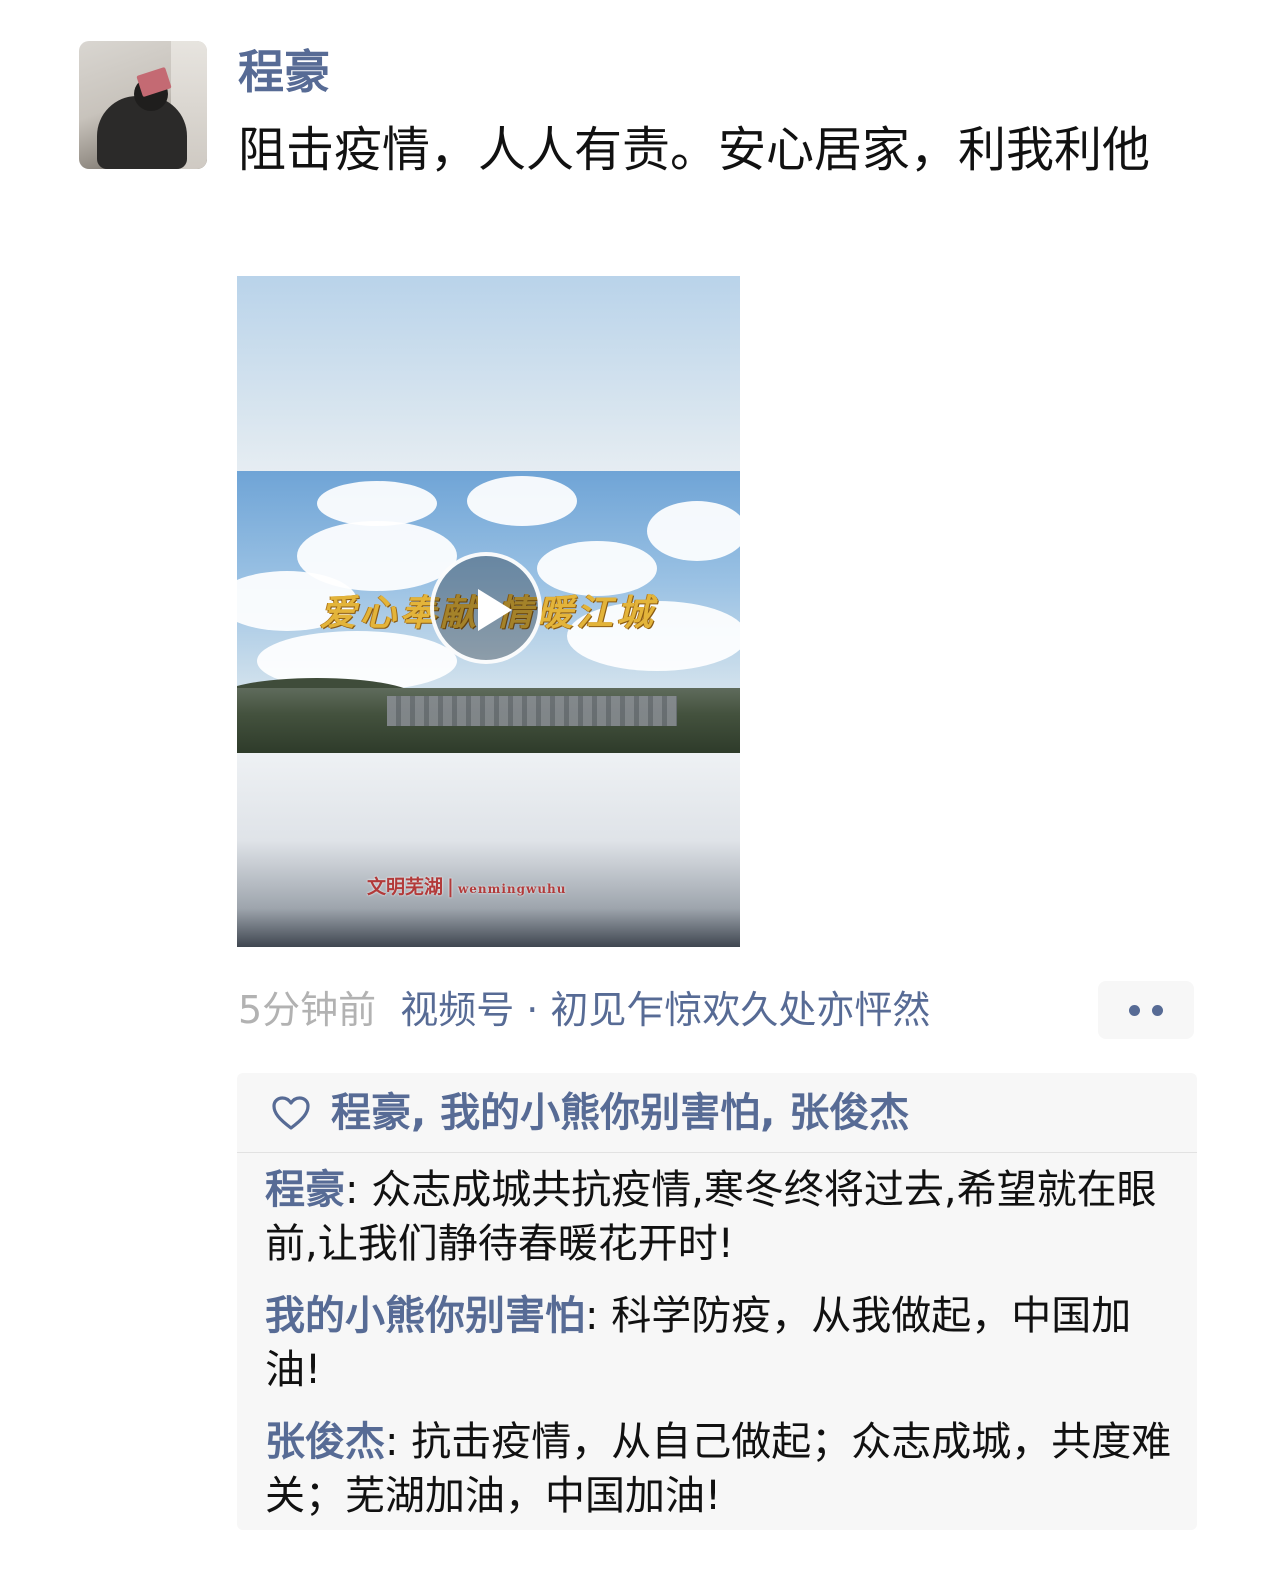 Image resolution: width=1284 pixels, height=1577 pixels. I want to click on comment-author: 我的小熊你别害怕, so click(425, 1316).